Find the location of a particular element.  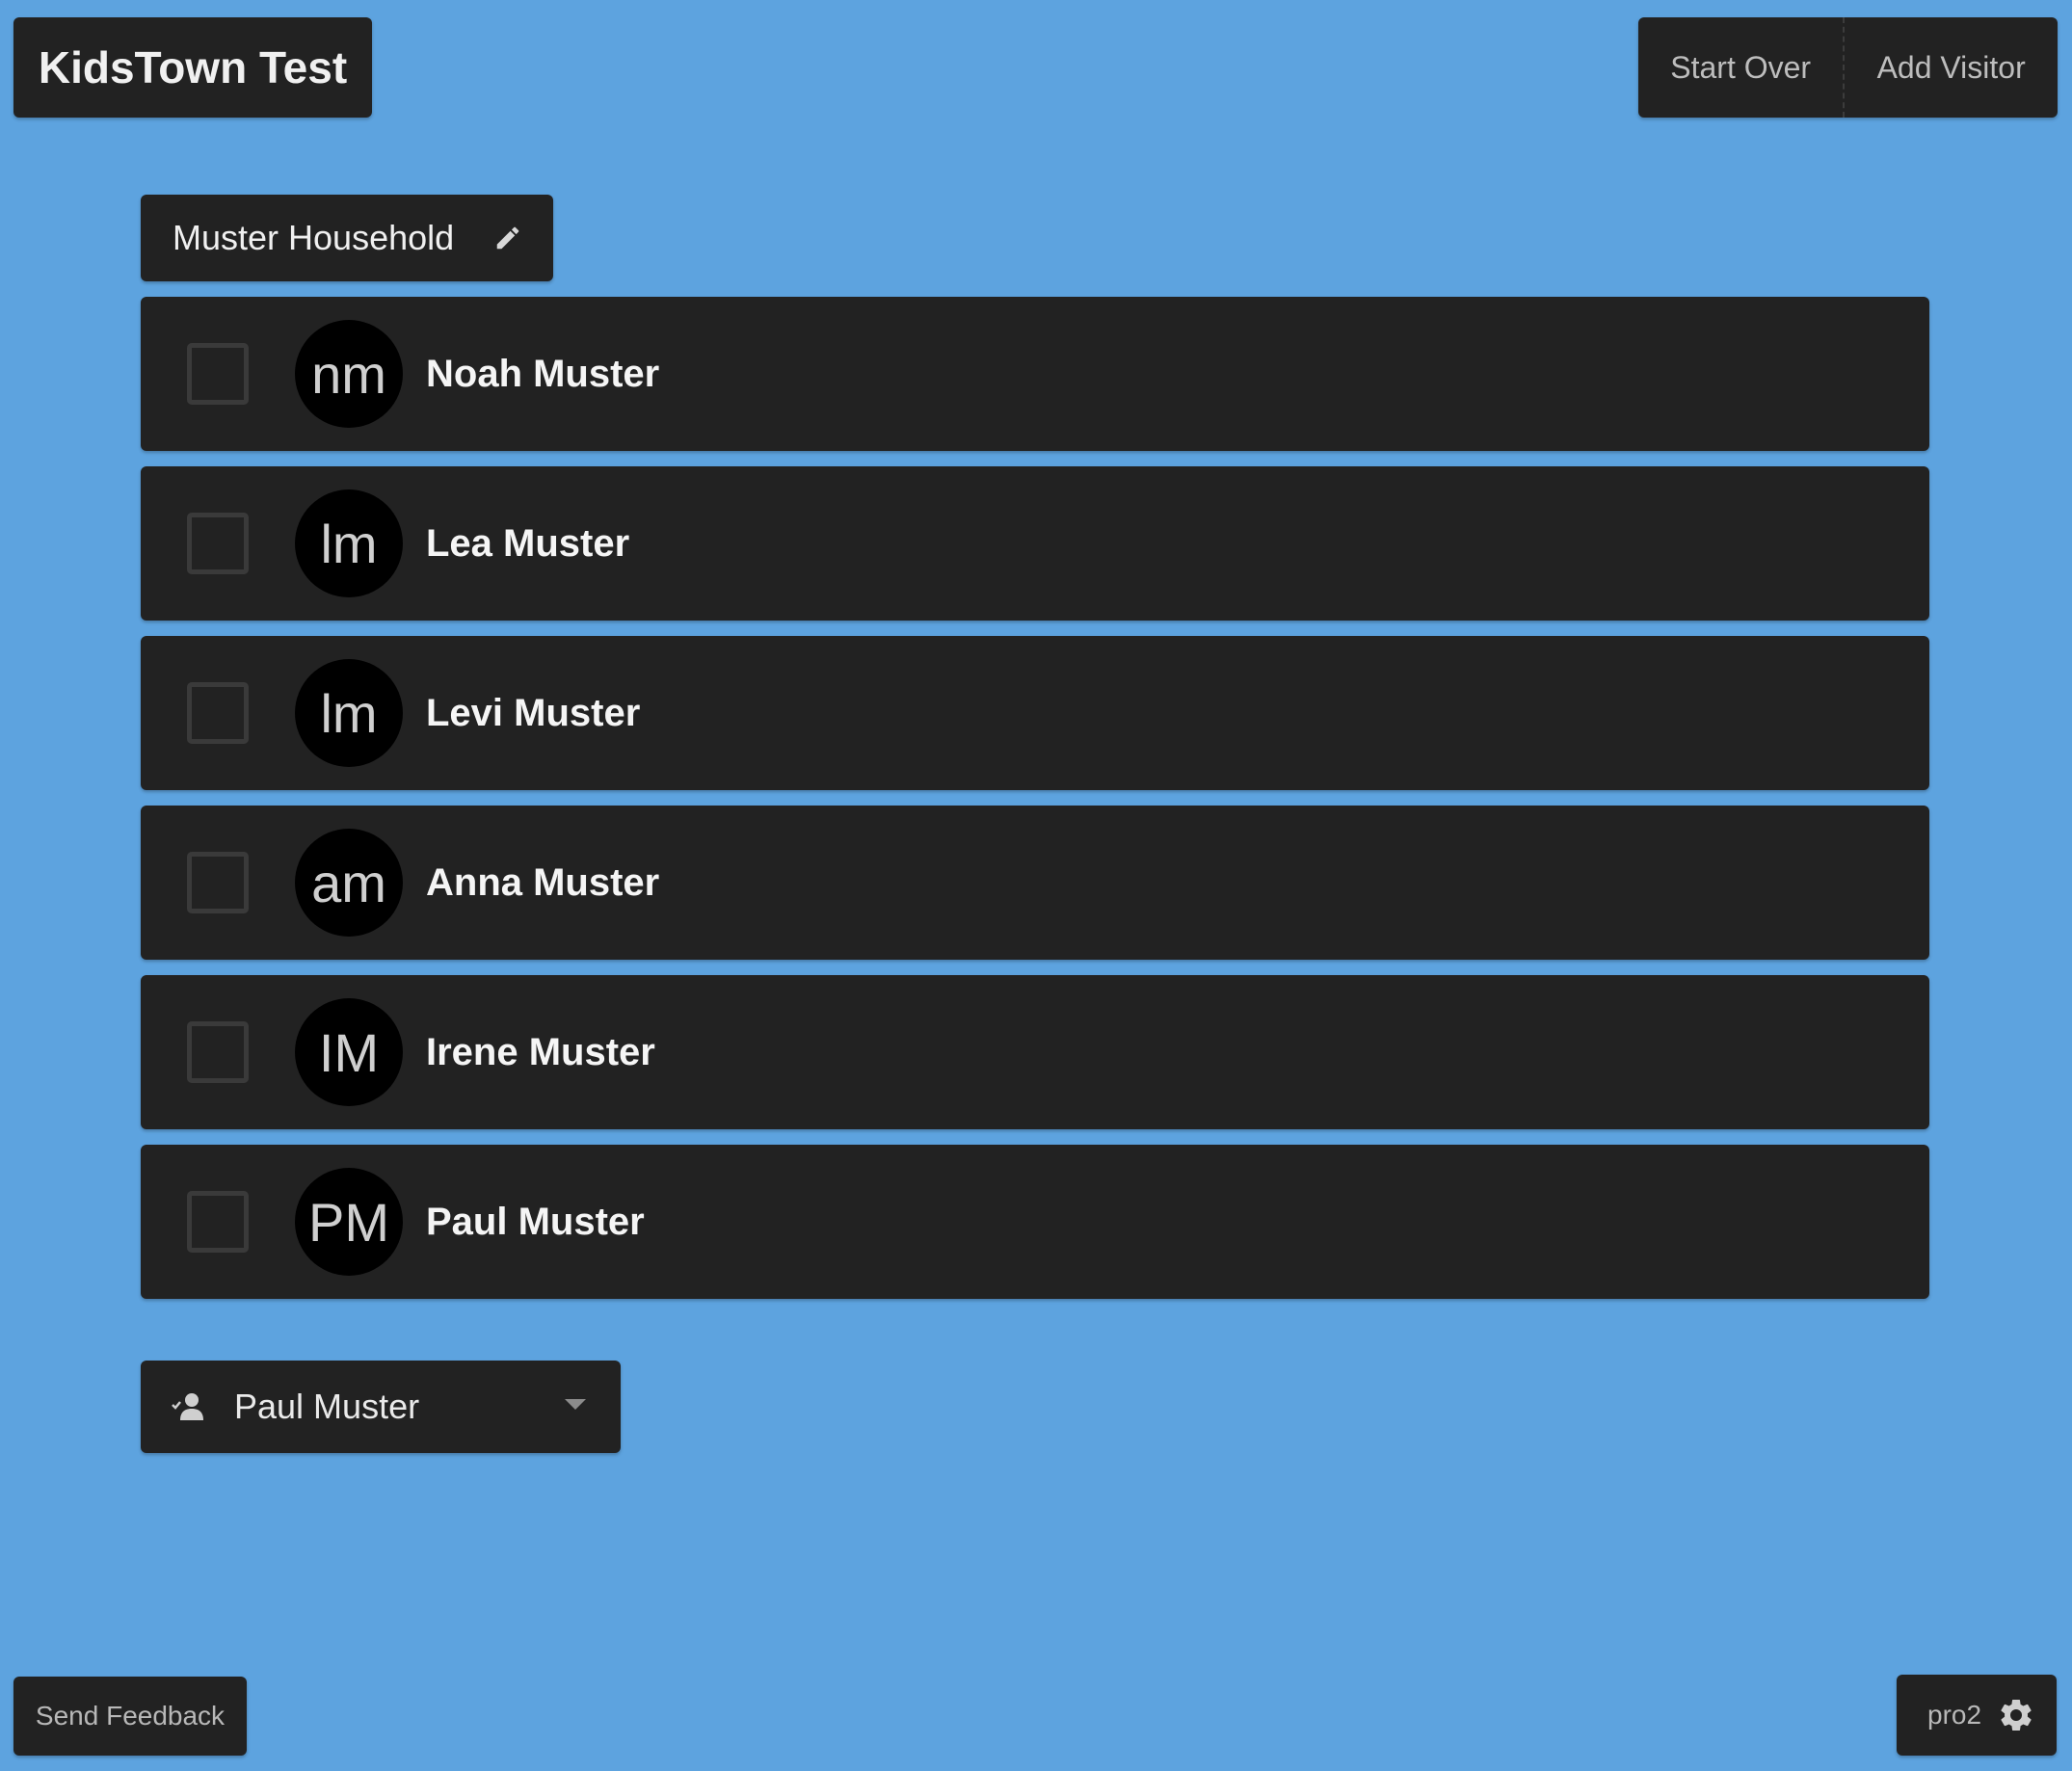

send-feedback-button: Send Feedback is located at coordinates (130, 1716).